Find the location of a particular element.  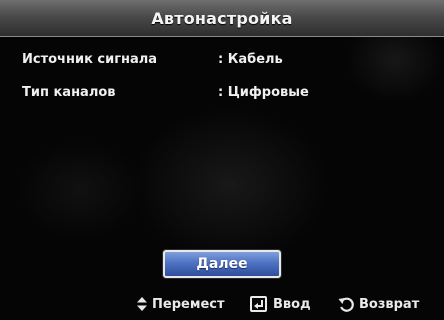

hint-enter: Ввод is located at coordinates (280, 304).